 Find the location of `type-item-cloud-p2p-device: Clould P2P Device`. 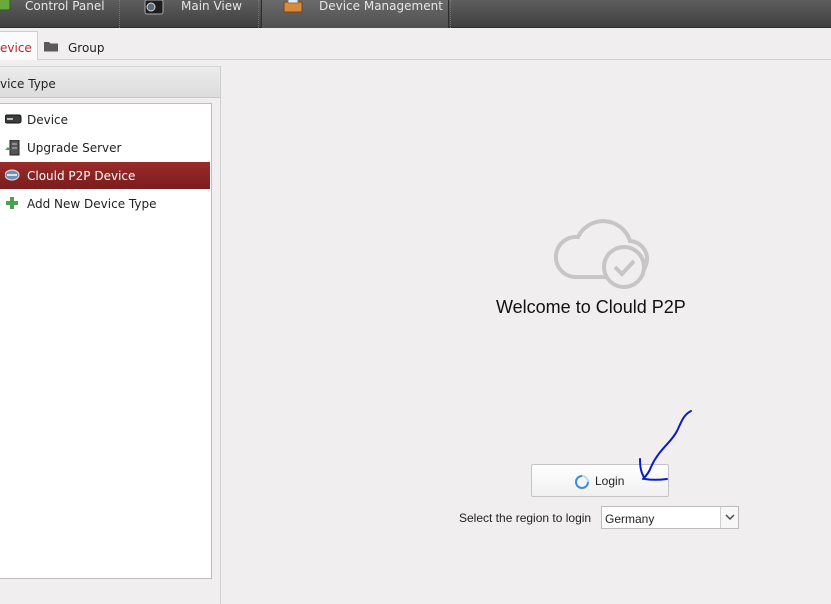

type-item-cloud-p2p-device: Clould P2P Device is located at coordinates (105, 175).